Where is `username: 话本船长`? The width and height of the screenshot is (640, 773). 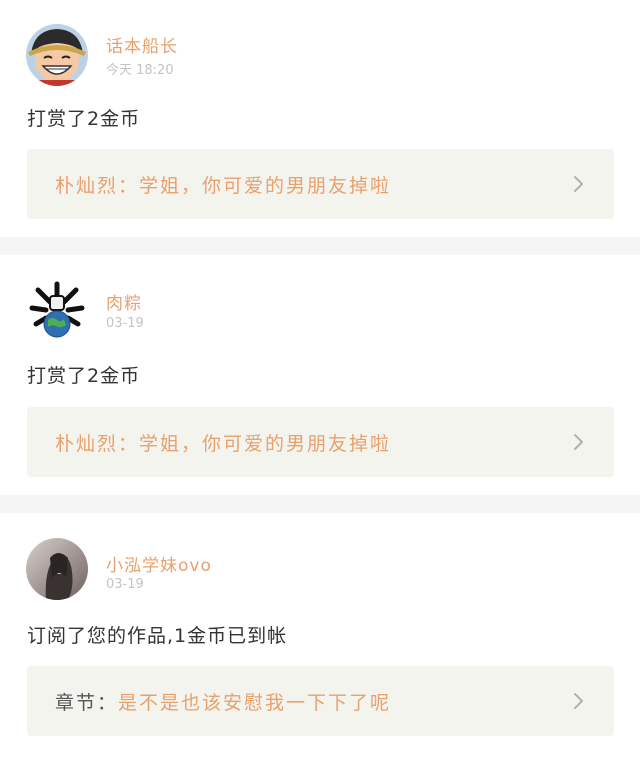 username: 话本船长 is located at coordinates (142, 44).